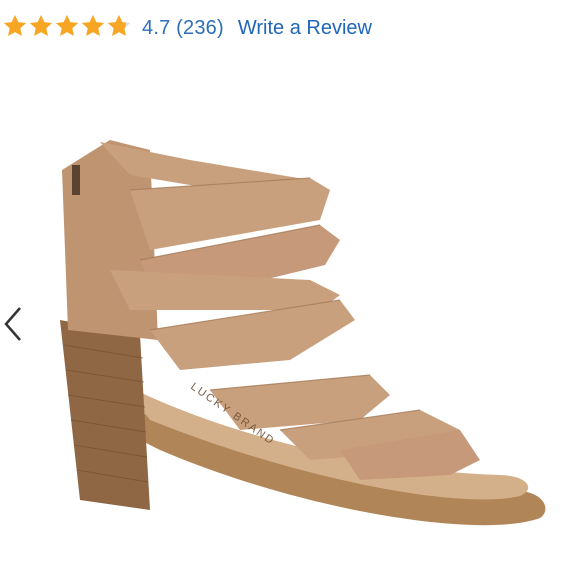 This screenshot has width=580, height=580. Describe the element at coordinates (119, 26) in the screenshot. I see `star-half-icon` at that location.